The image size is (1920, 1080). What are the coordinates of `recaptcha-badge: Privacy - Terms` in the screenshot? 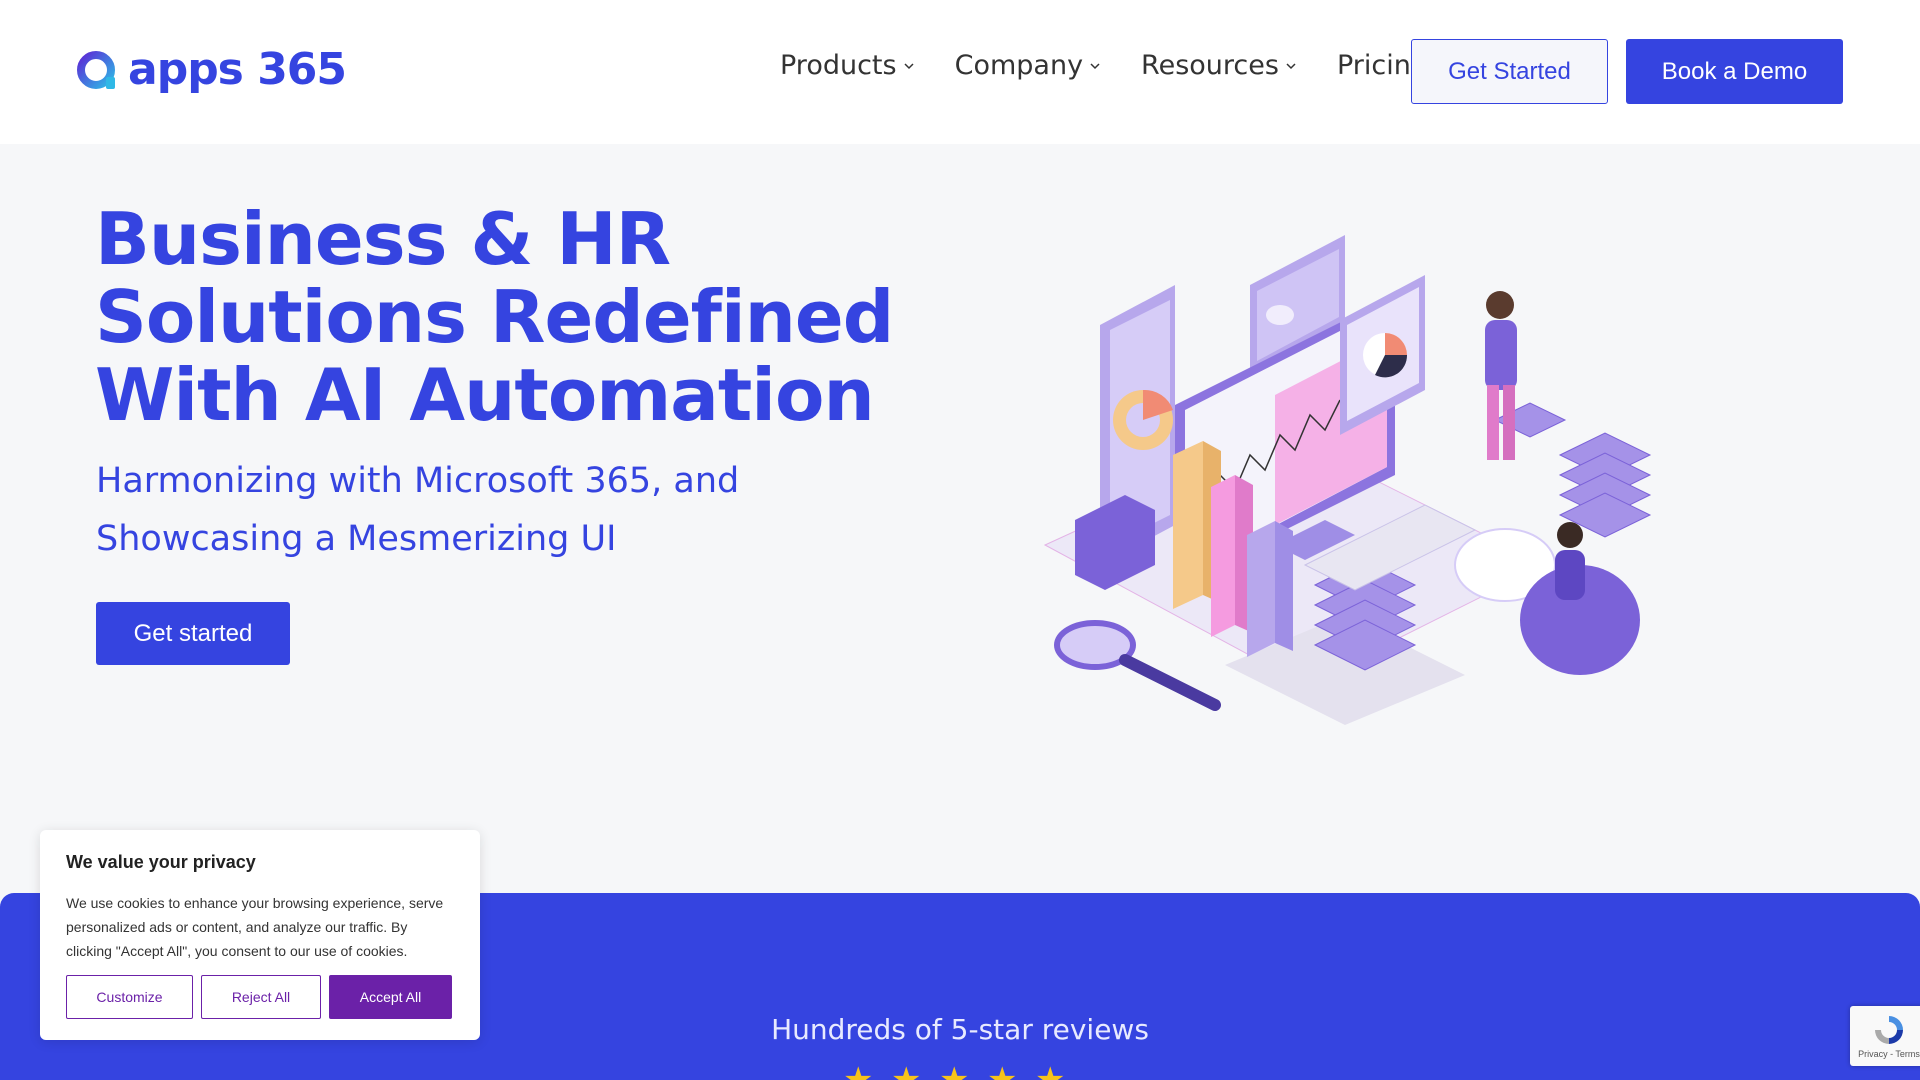 It's located at (1885, 1036).